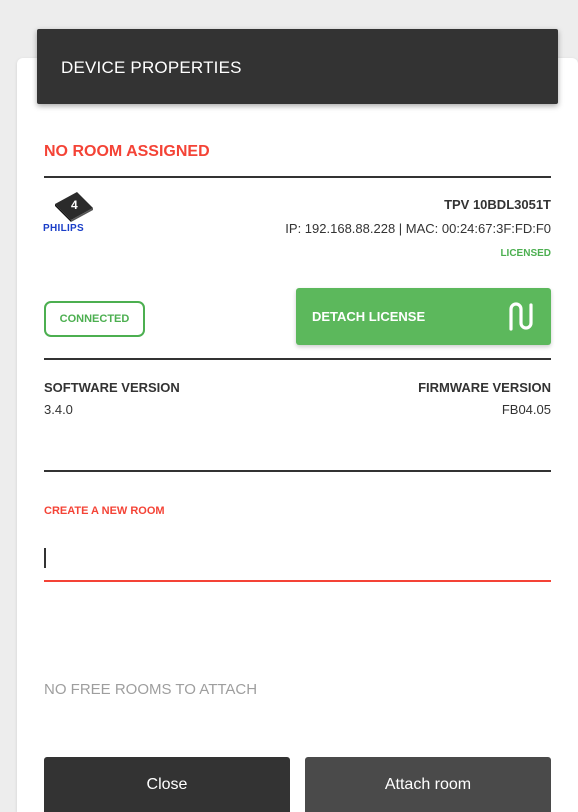  I want to click on detach-license-label: DETACH LICENSE, so click(369, 316).